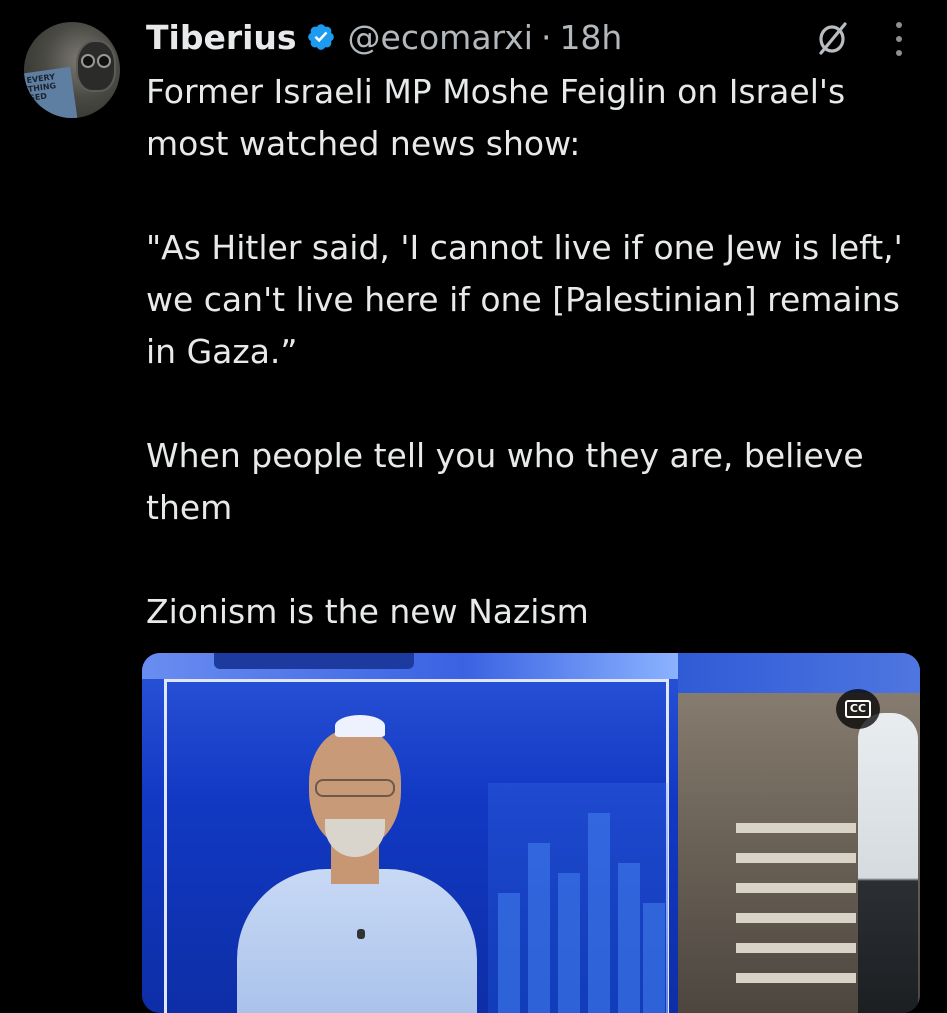  What do you see at coordinates (320, 37) in the screenshot?
I see `verified-badge-icon` at bounding box center [320, 37].